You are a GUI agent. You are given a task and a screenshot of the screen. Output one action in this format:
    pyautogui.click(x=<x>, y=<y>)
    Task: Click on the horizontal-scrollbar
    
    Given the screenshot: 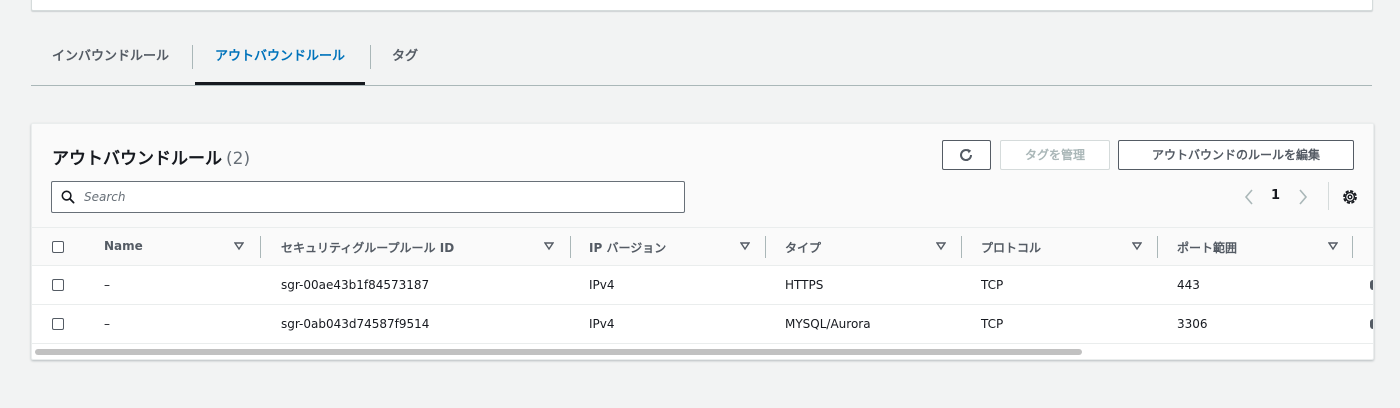 What is the action you would take?
    pyautogui.click(x=702, y=352)
    